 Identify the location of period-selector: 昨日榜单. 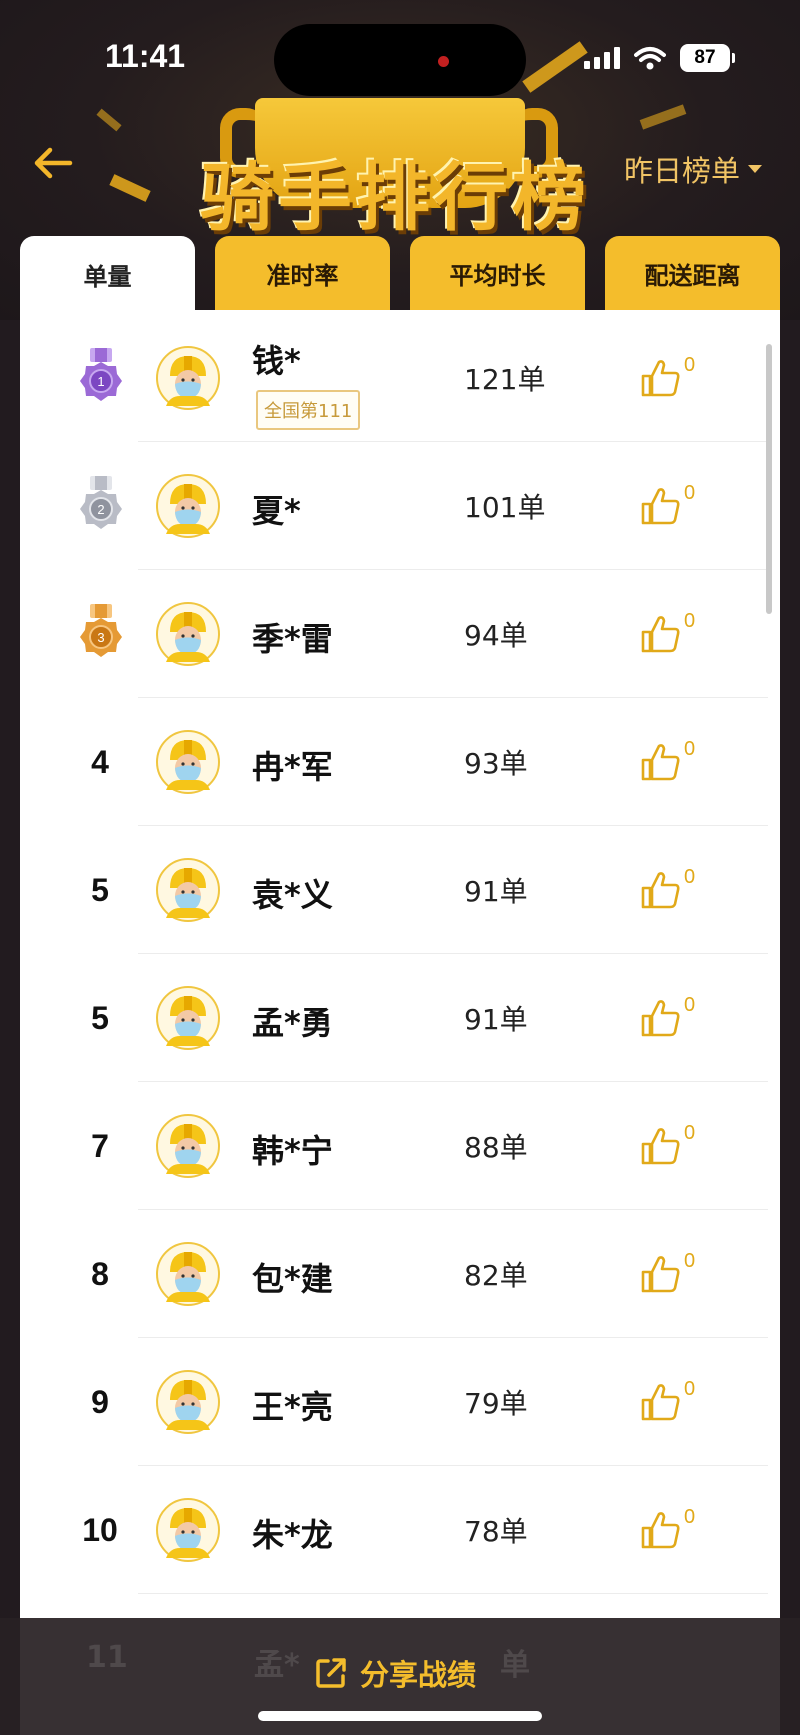
(693, 169).